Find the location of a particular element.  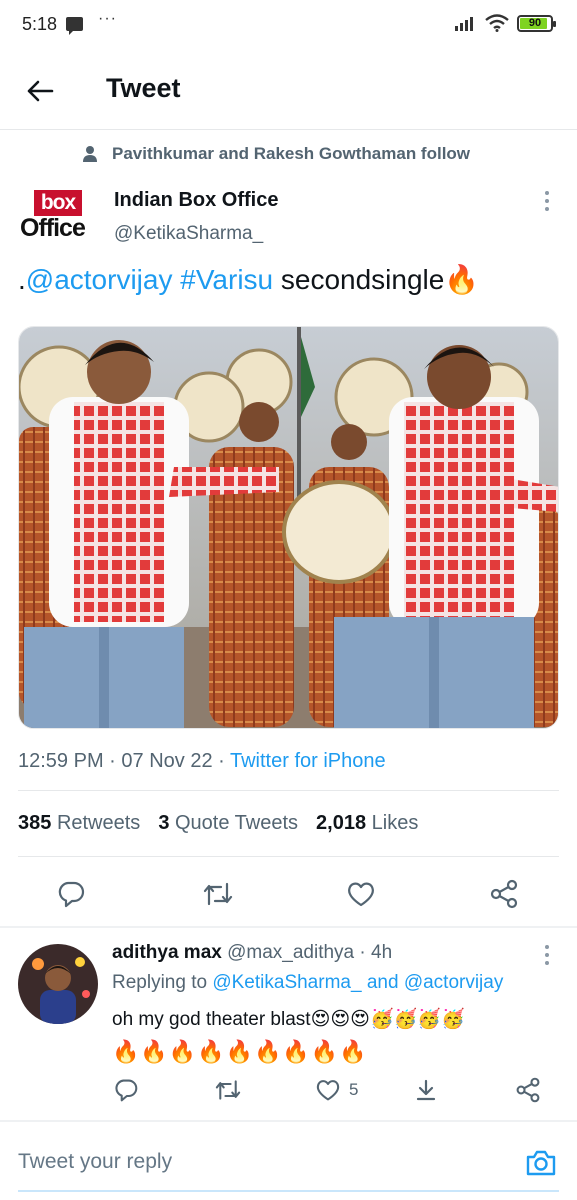

retweet-button is located at coordinates (218, 894).